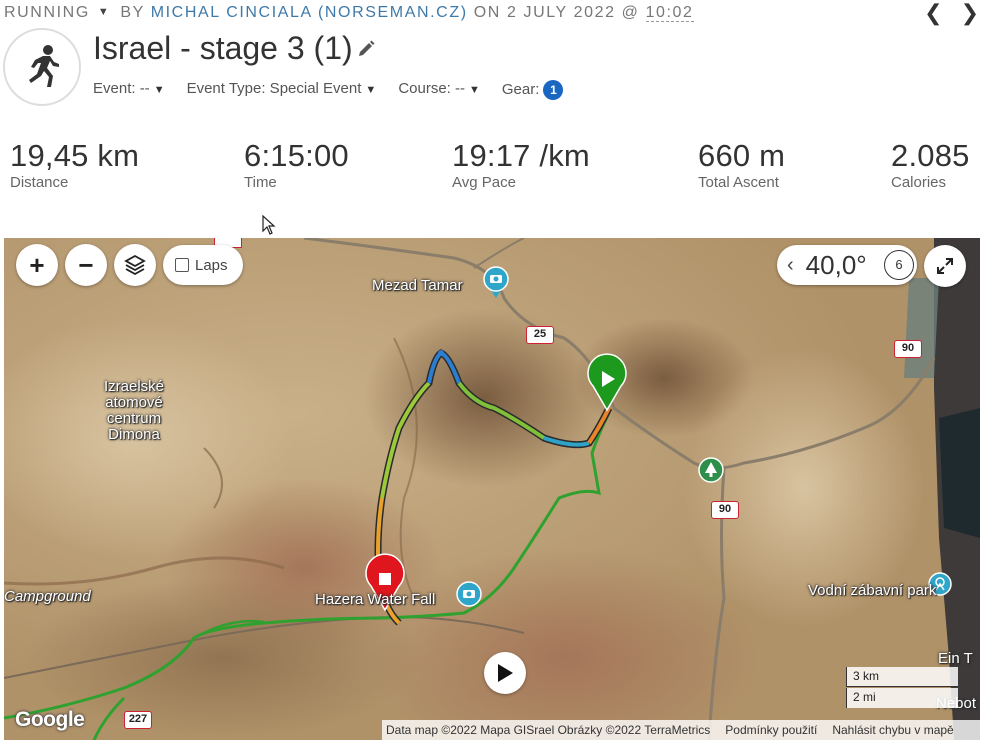  Describe the element at coordinates (134, 386) in the screenshot. I see `map-label-line: Izraelské` at that location.